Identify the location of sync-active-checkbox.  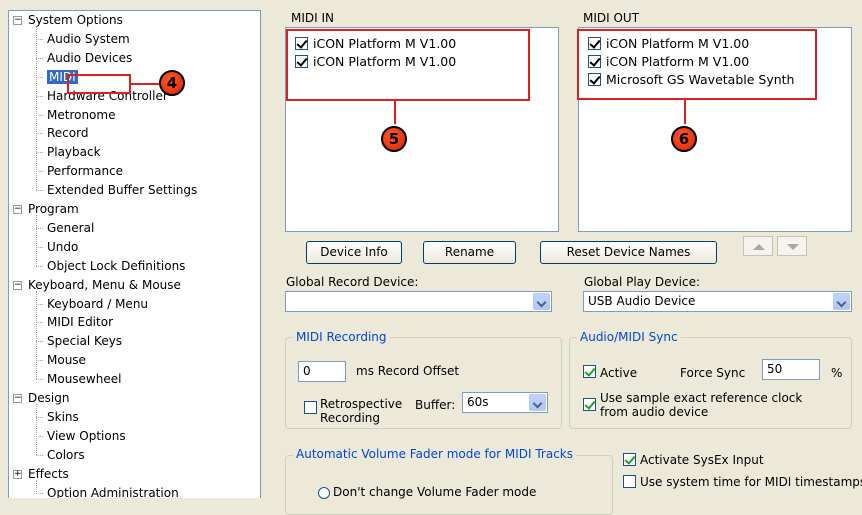
(589, 371).